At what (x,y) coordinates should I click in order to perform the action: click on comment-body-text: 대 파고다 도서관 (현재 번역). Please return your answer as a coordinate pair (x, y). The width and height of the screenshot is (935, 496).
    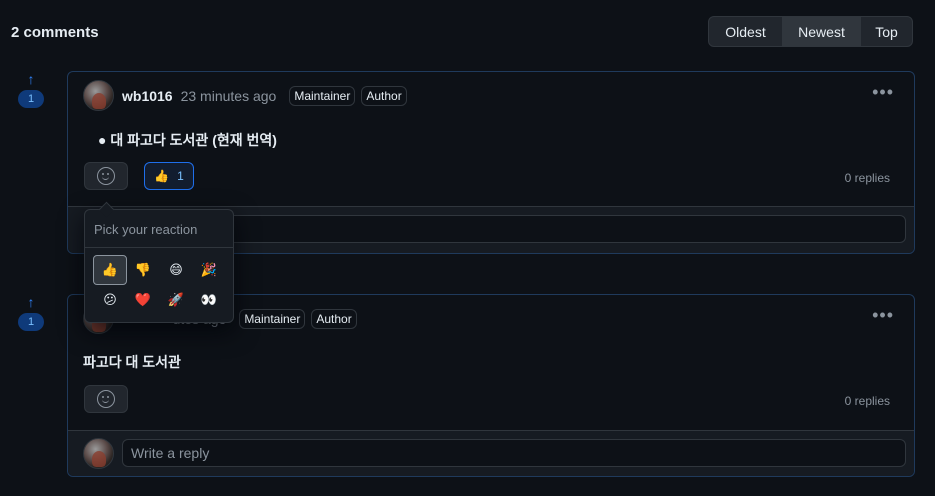
    Looking at the image, I should click on (193, 140).